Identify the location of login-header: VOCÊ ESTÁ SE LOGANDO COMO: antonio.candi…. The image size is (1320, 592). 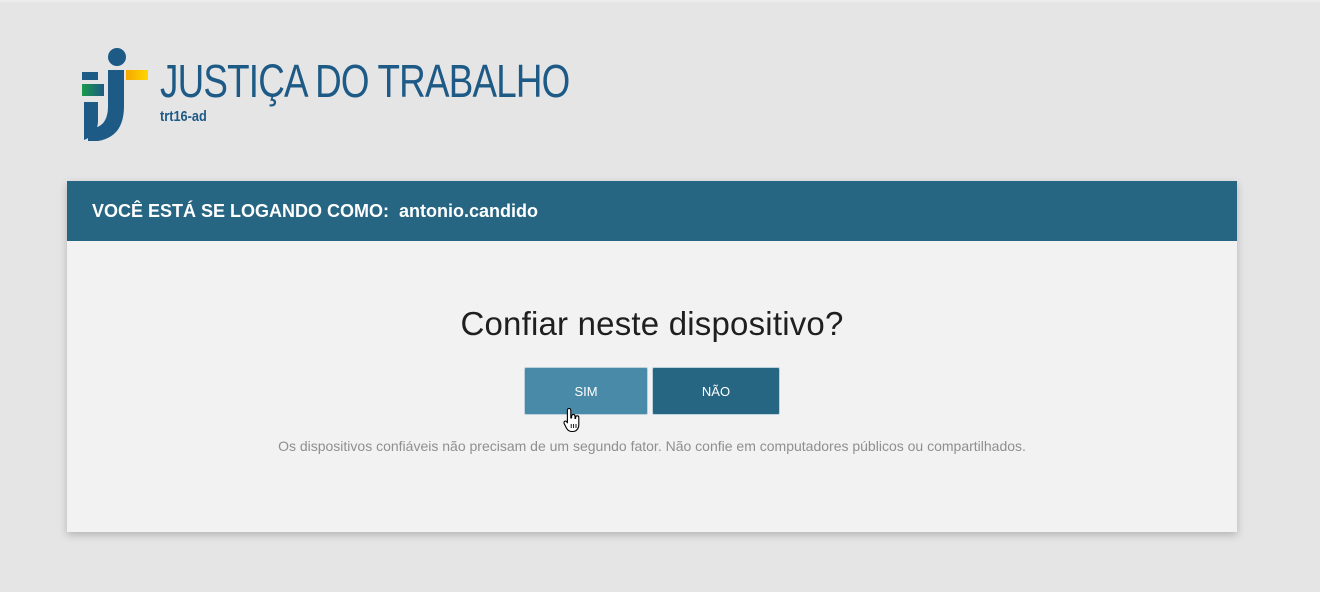
(652, 211).